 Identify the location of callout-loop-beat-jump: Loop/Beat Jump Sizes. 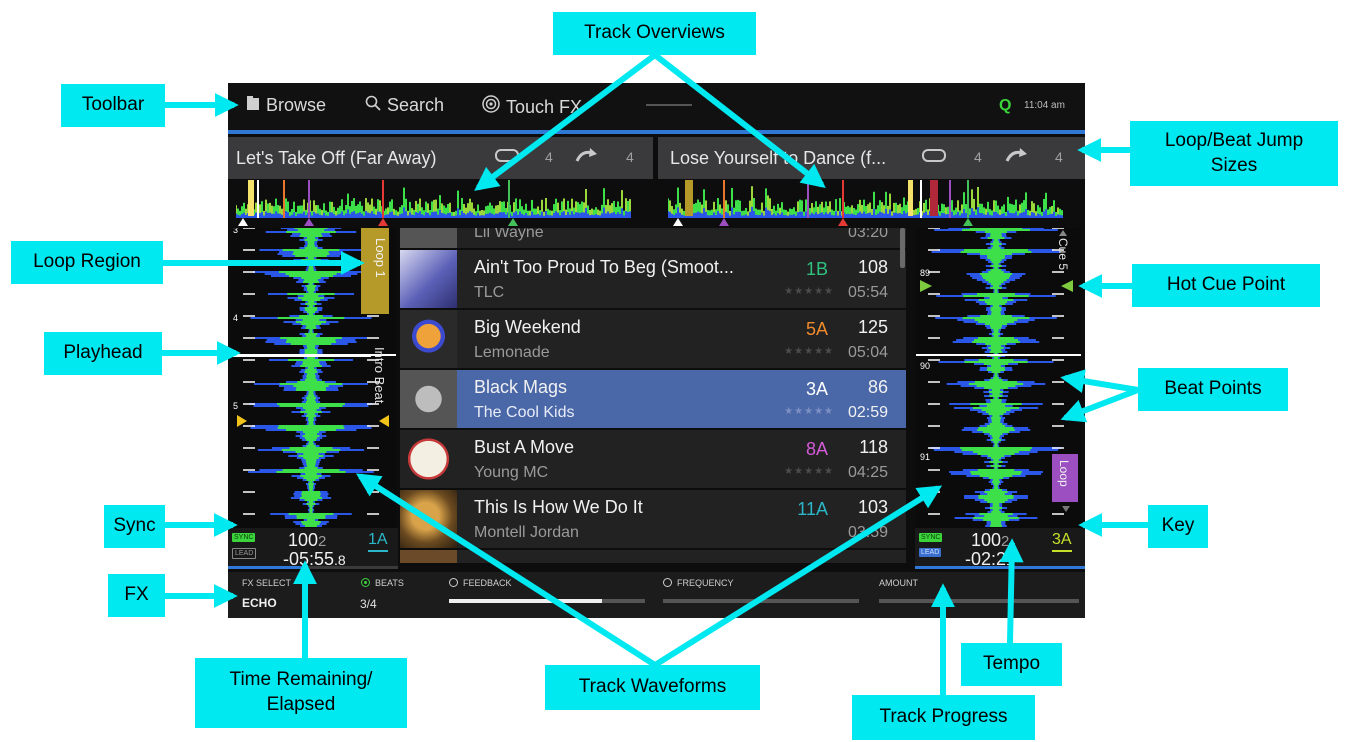
(1234, 153).